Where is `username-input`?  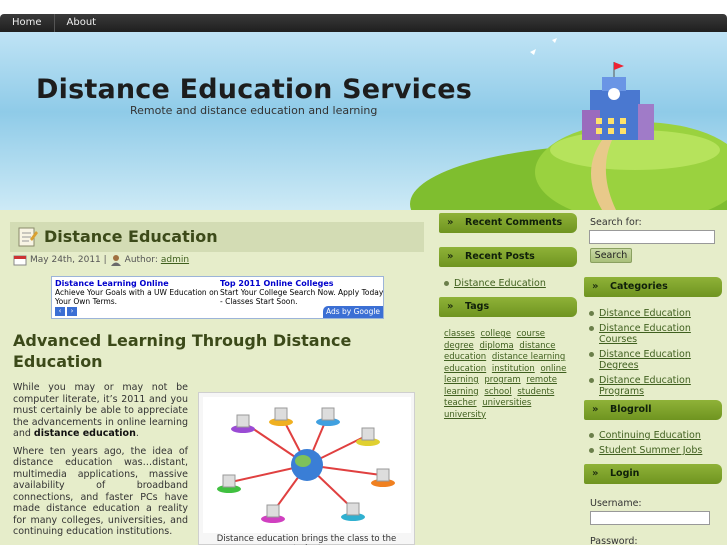 username-input is located at coordinates (650, 518).